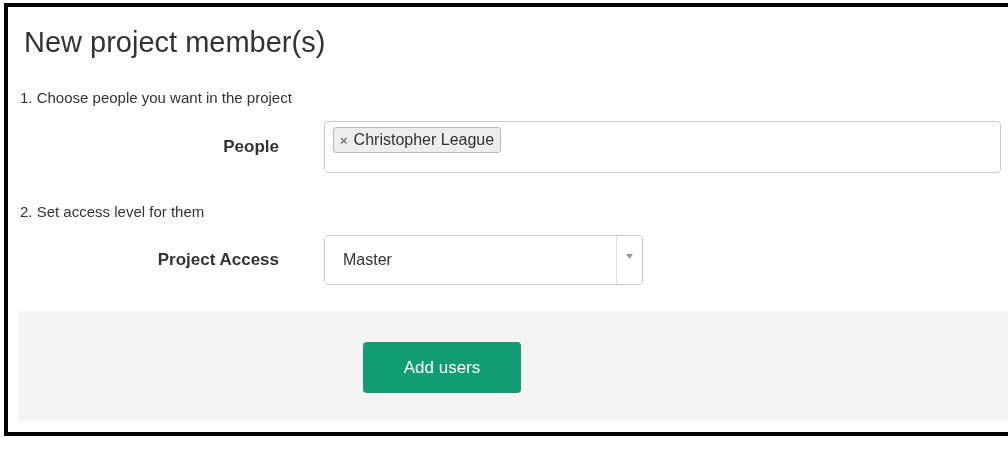 The height and width of the screenshot is (451, 1008). Describe the element at coordinates (113, 212) in the screenshot. I see `step-instruction: 2. Set access level for them` at that location.